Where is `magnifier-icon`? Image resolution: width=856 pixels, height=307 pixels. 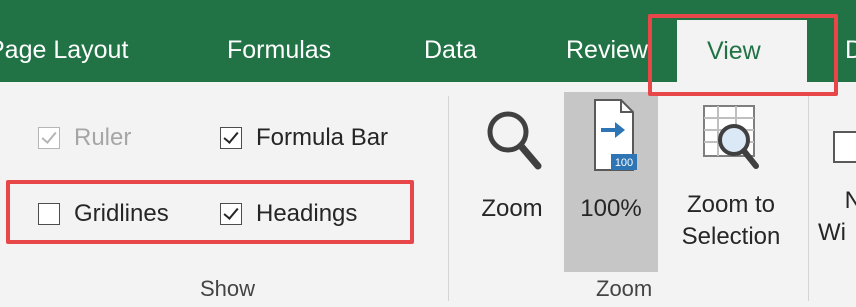 magnifier-icon is located at coordinates (514, 140).